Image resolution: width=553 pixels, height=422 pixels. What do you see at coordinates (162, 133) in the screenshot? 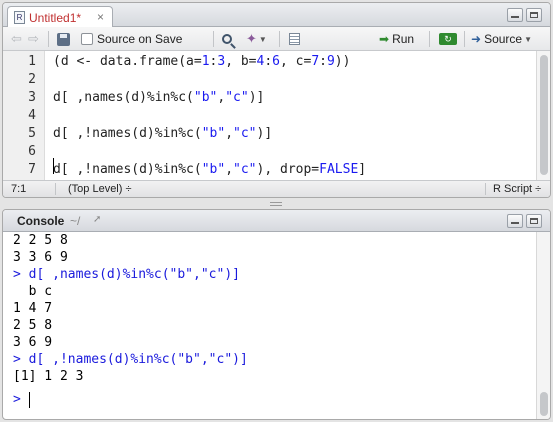
I see `code-line: d[ ,!names(d)%in%c("b","c")]` at bounding box center [162, 133].